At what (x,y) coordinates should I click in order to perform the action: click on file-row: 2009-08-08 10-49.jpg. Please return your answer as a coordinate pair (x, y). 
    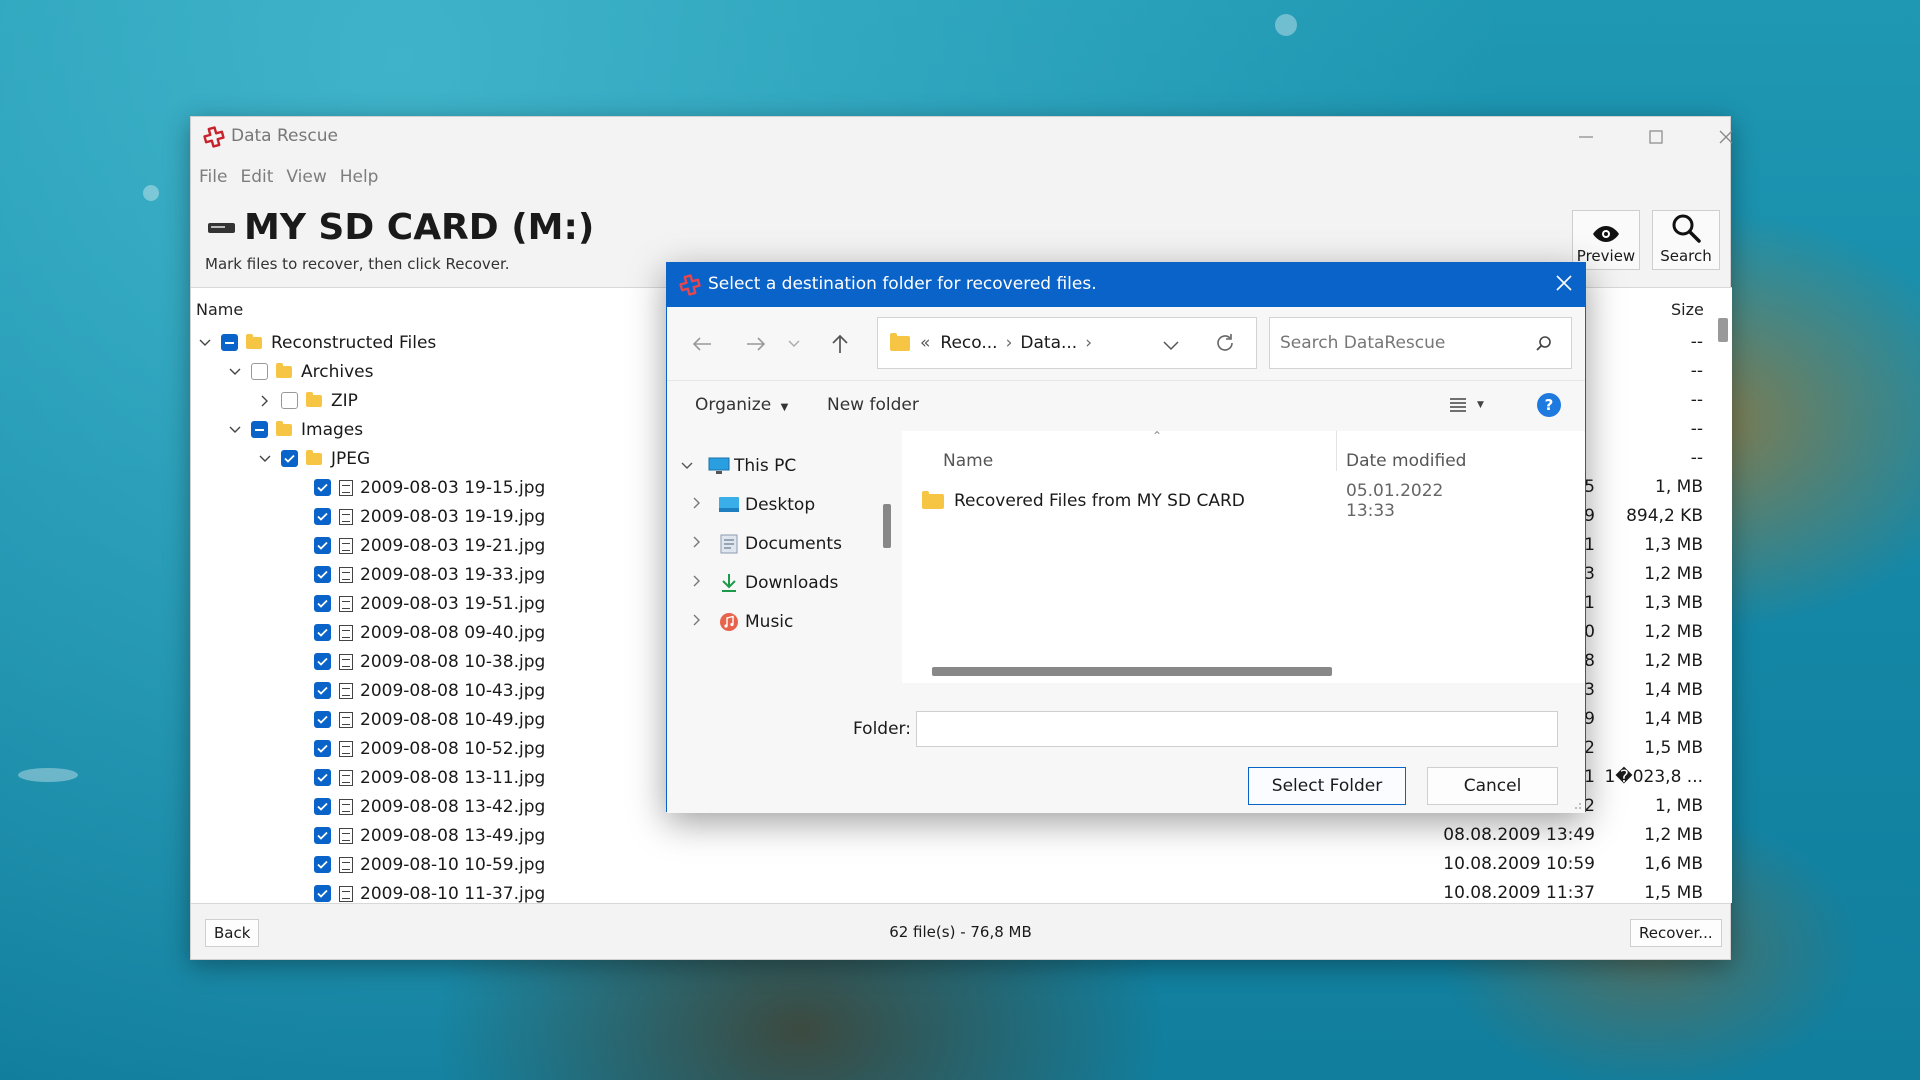
    Looking at the image, I should click on (429, 719).